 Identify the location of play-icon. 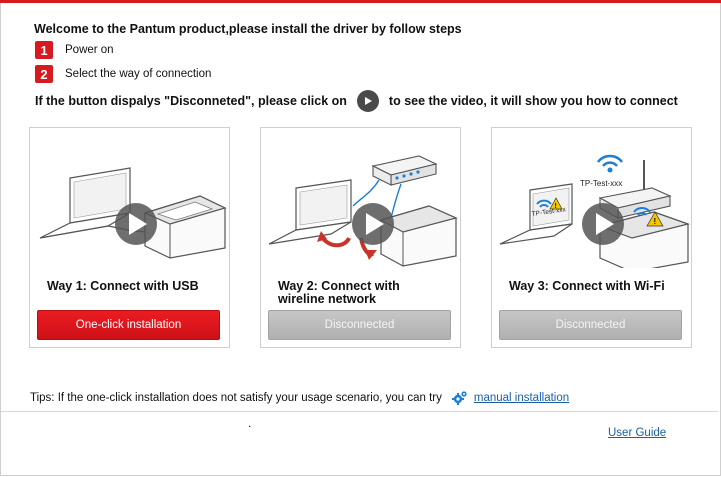
(367, 101).